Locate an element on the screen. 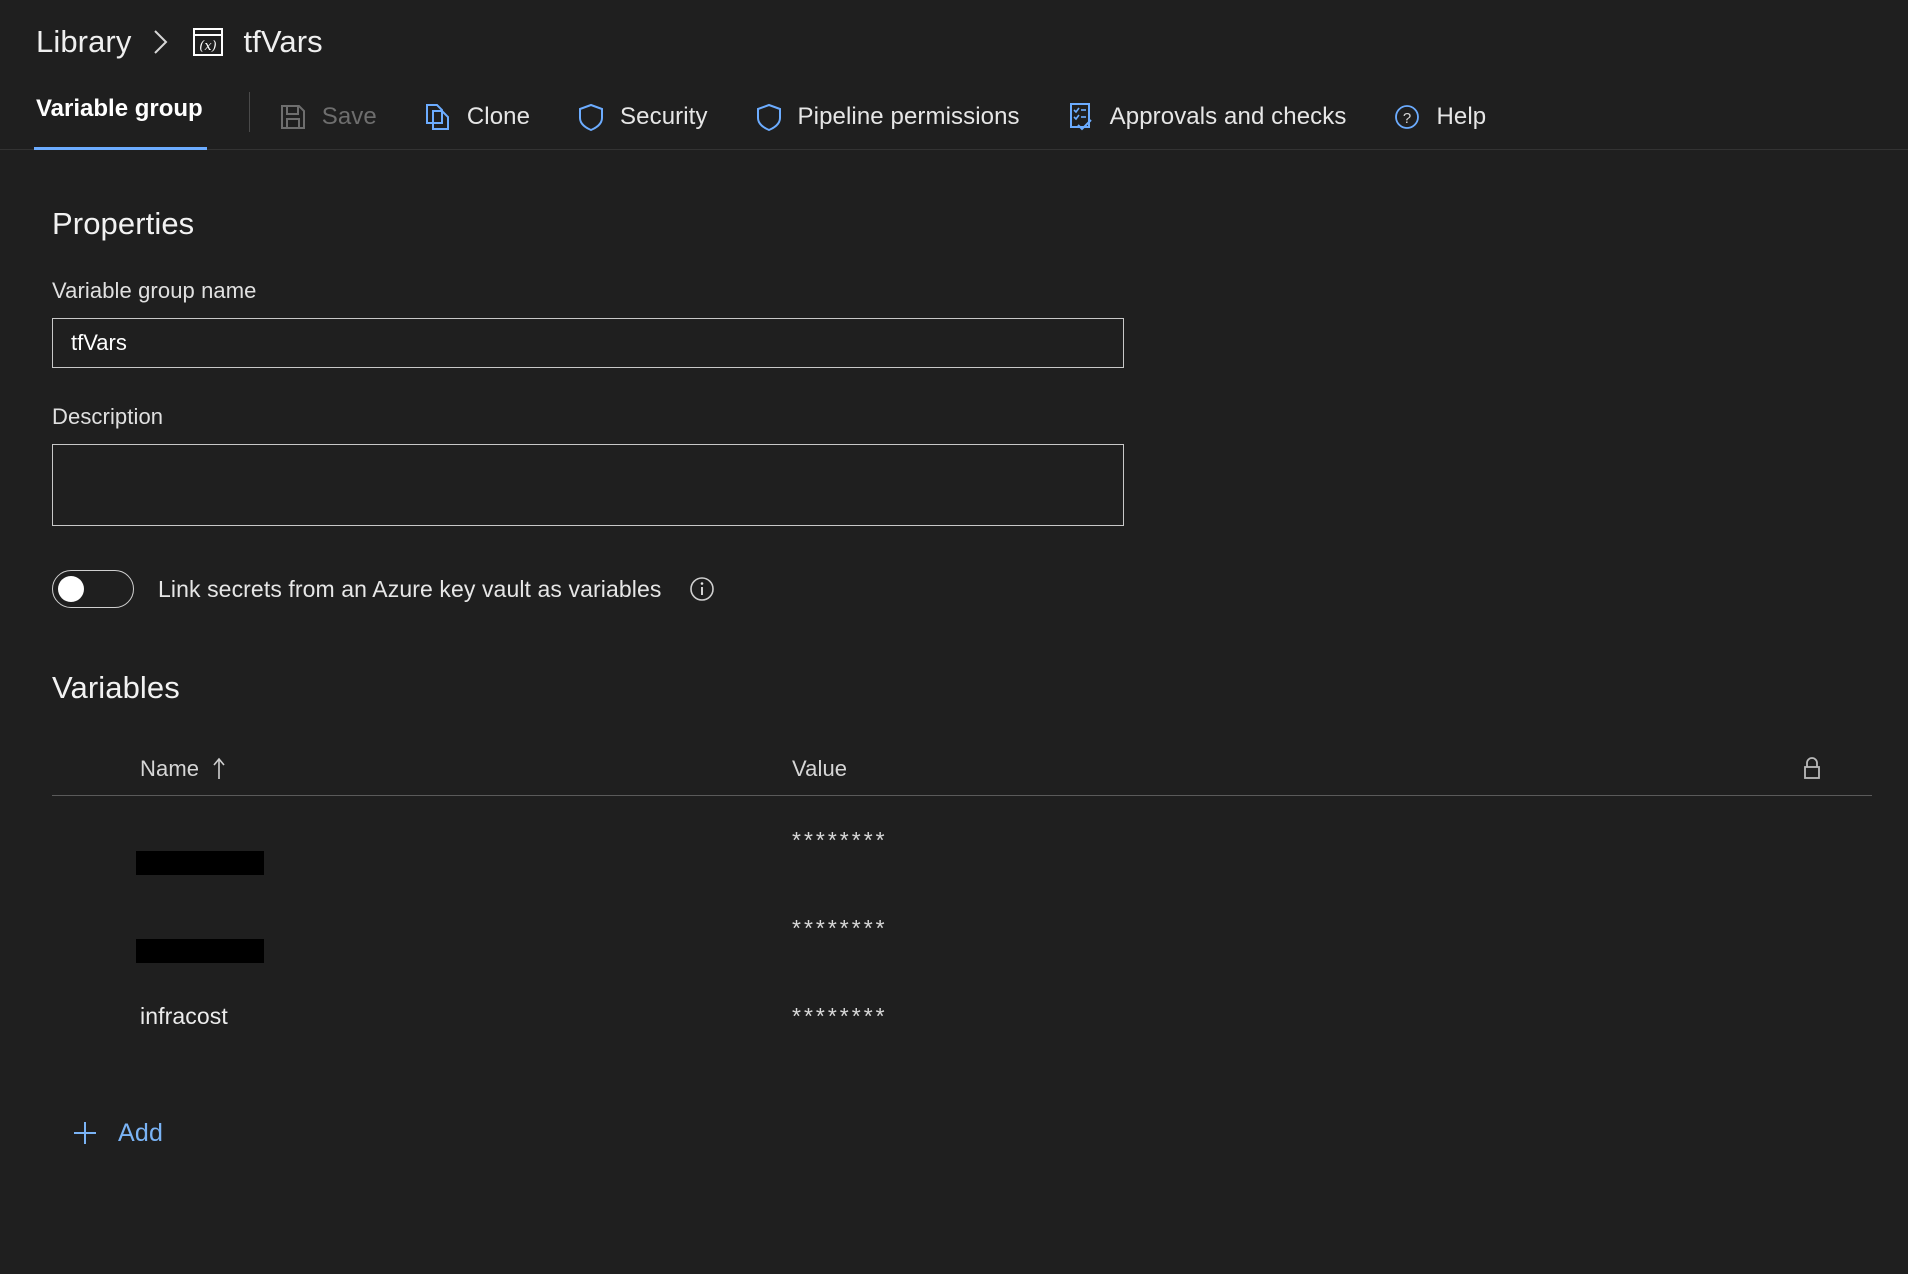 Image resolution: width=1908 pixels, height=1274 pixels. toggle-knob is located at coordinates (71, 589).